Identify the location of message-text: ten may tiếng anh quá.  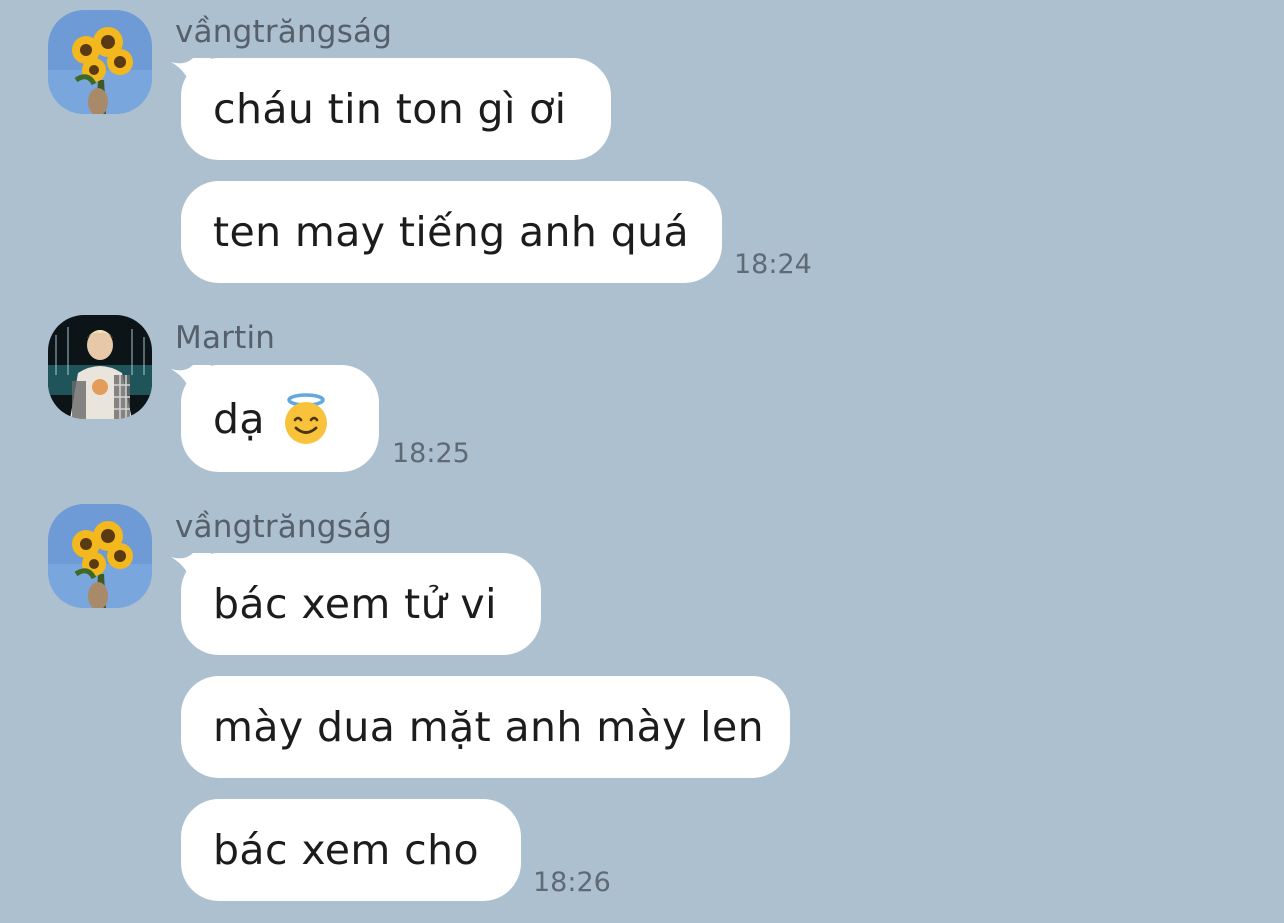
(451, 232).